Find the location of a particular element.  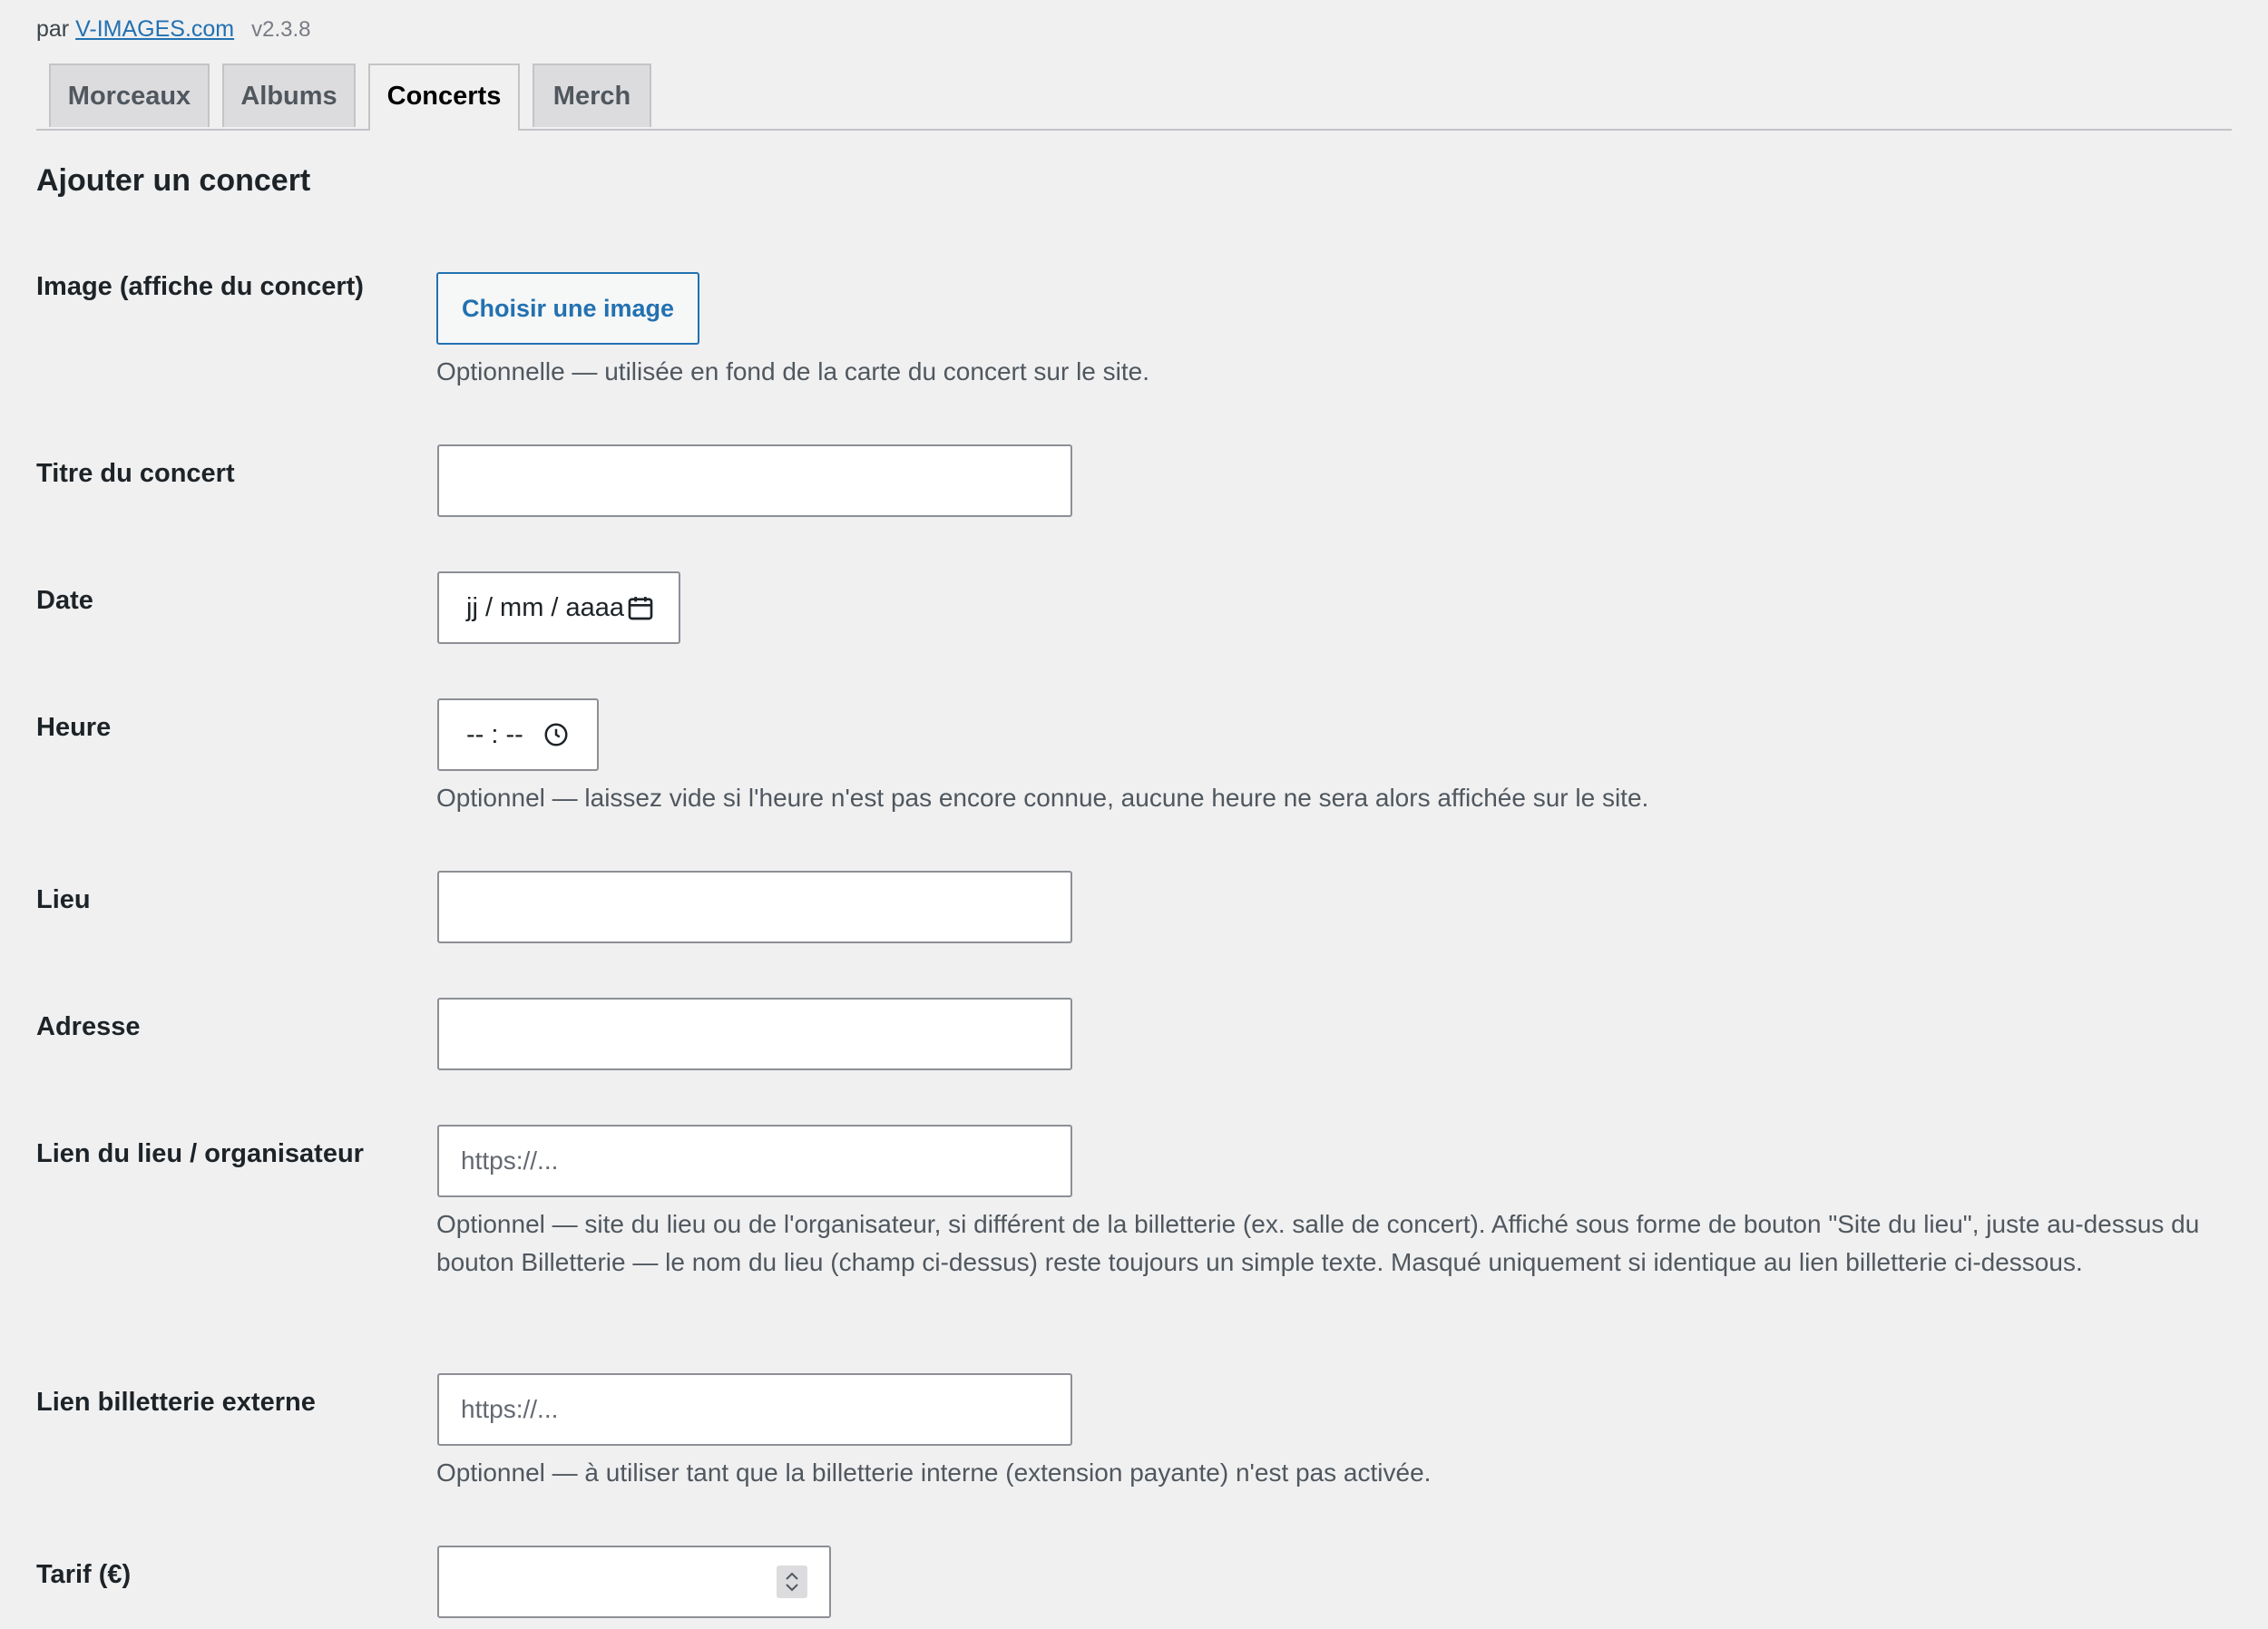

time-input: -- is located at coordinates (518, 734).